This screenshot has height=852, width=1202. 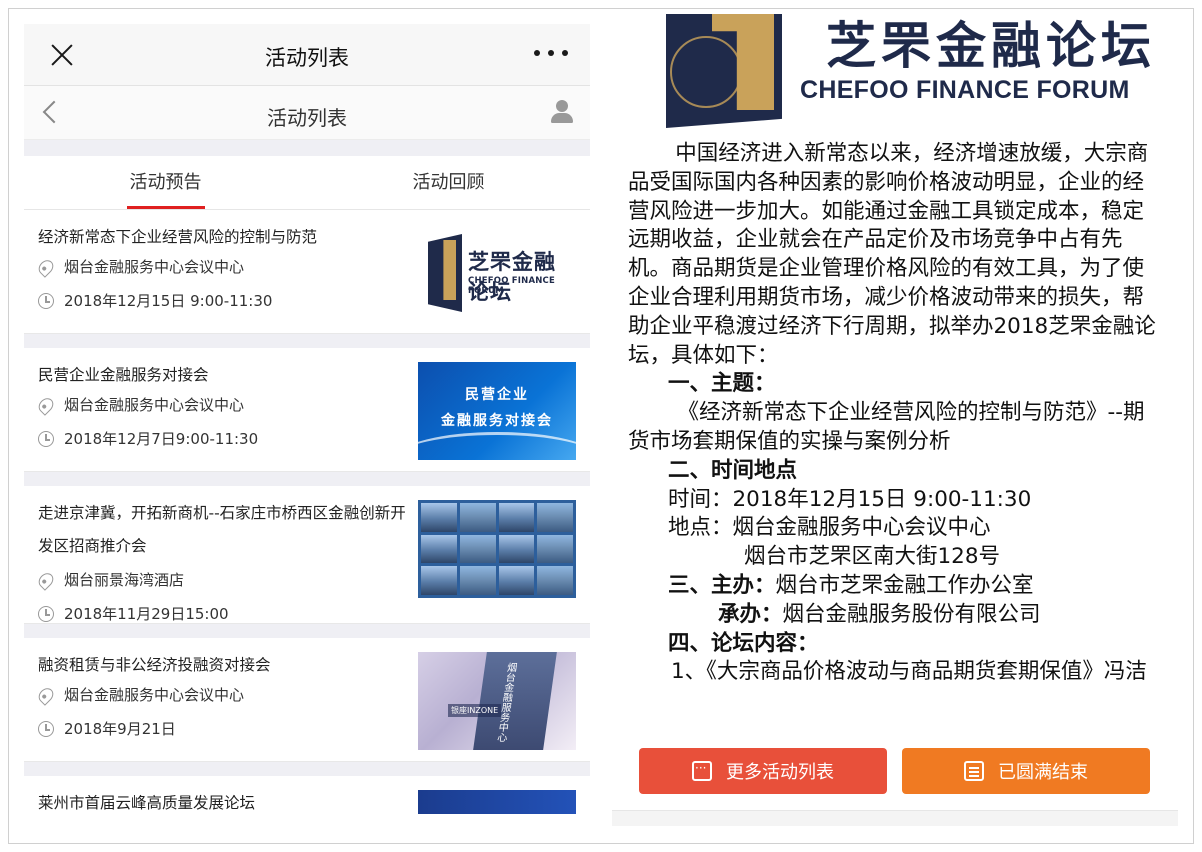 I want to click on event-time: 2018年9月21日, so click(x=222, y=729).